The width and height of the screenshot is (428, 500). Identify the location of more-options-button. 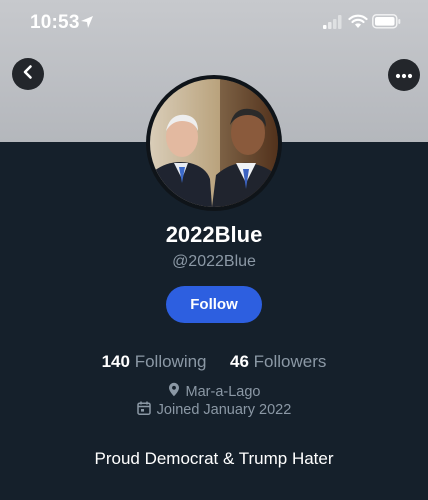
(404, 75).